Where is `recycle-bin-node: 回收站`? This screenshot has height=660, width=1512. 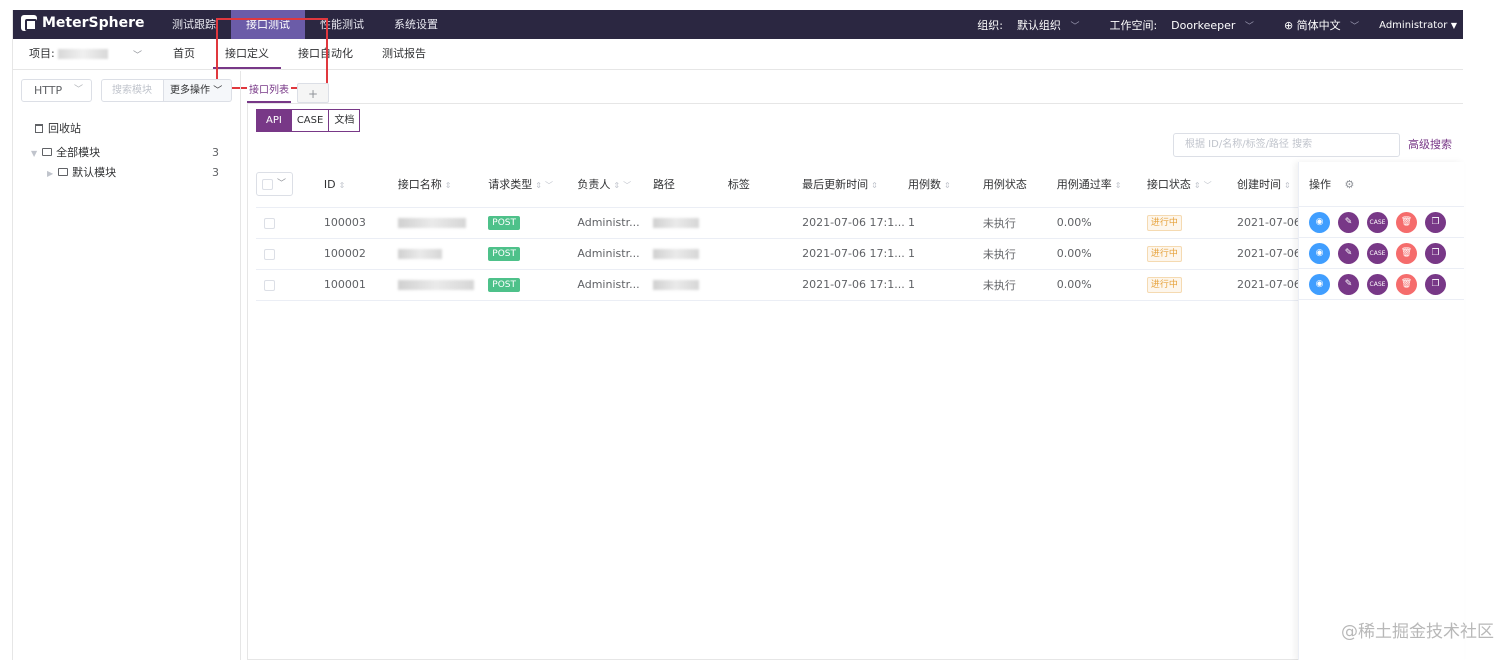 recycle-bin-node: 回收站 is located at coordinates (131, 129).